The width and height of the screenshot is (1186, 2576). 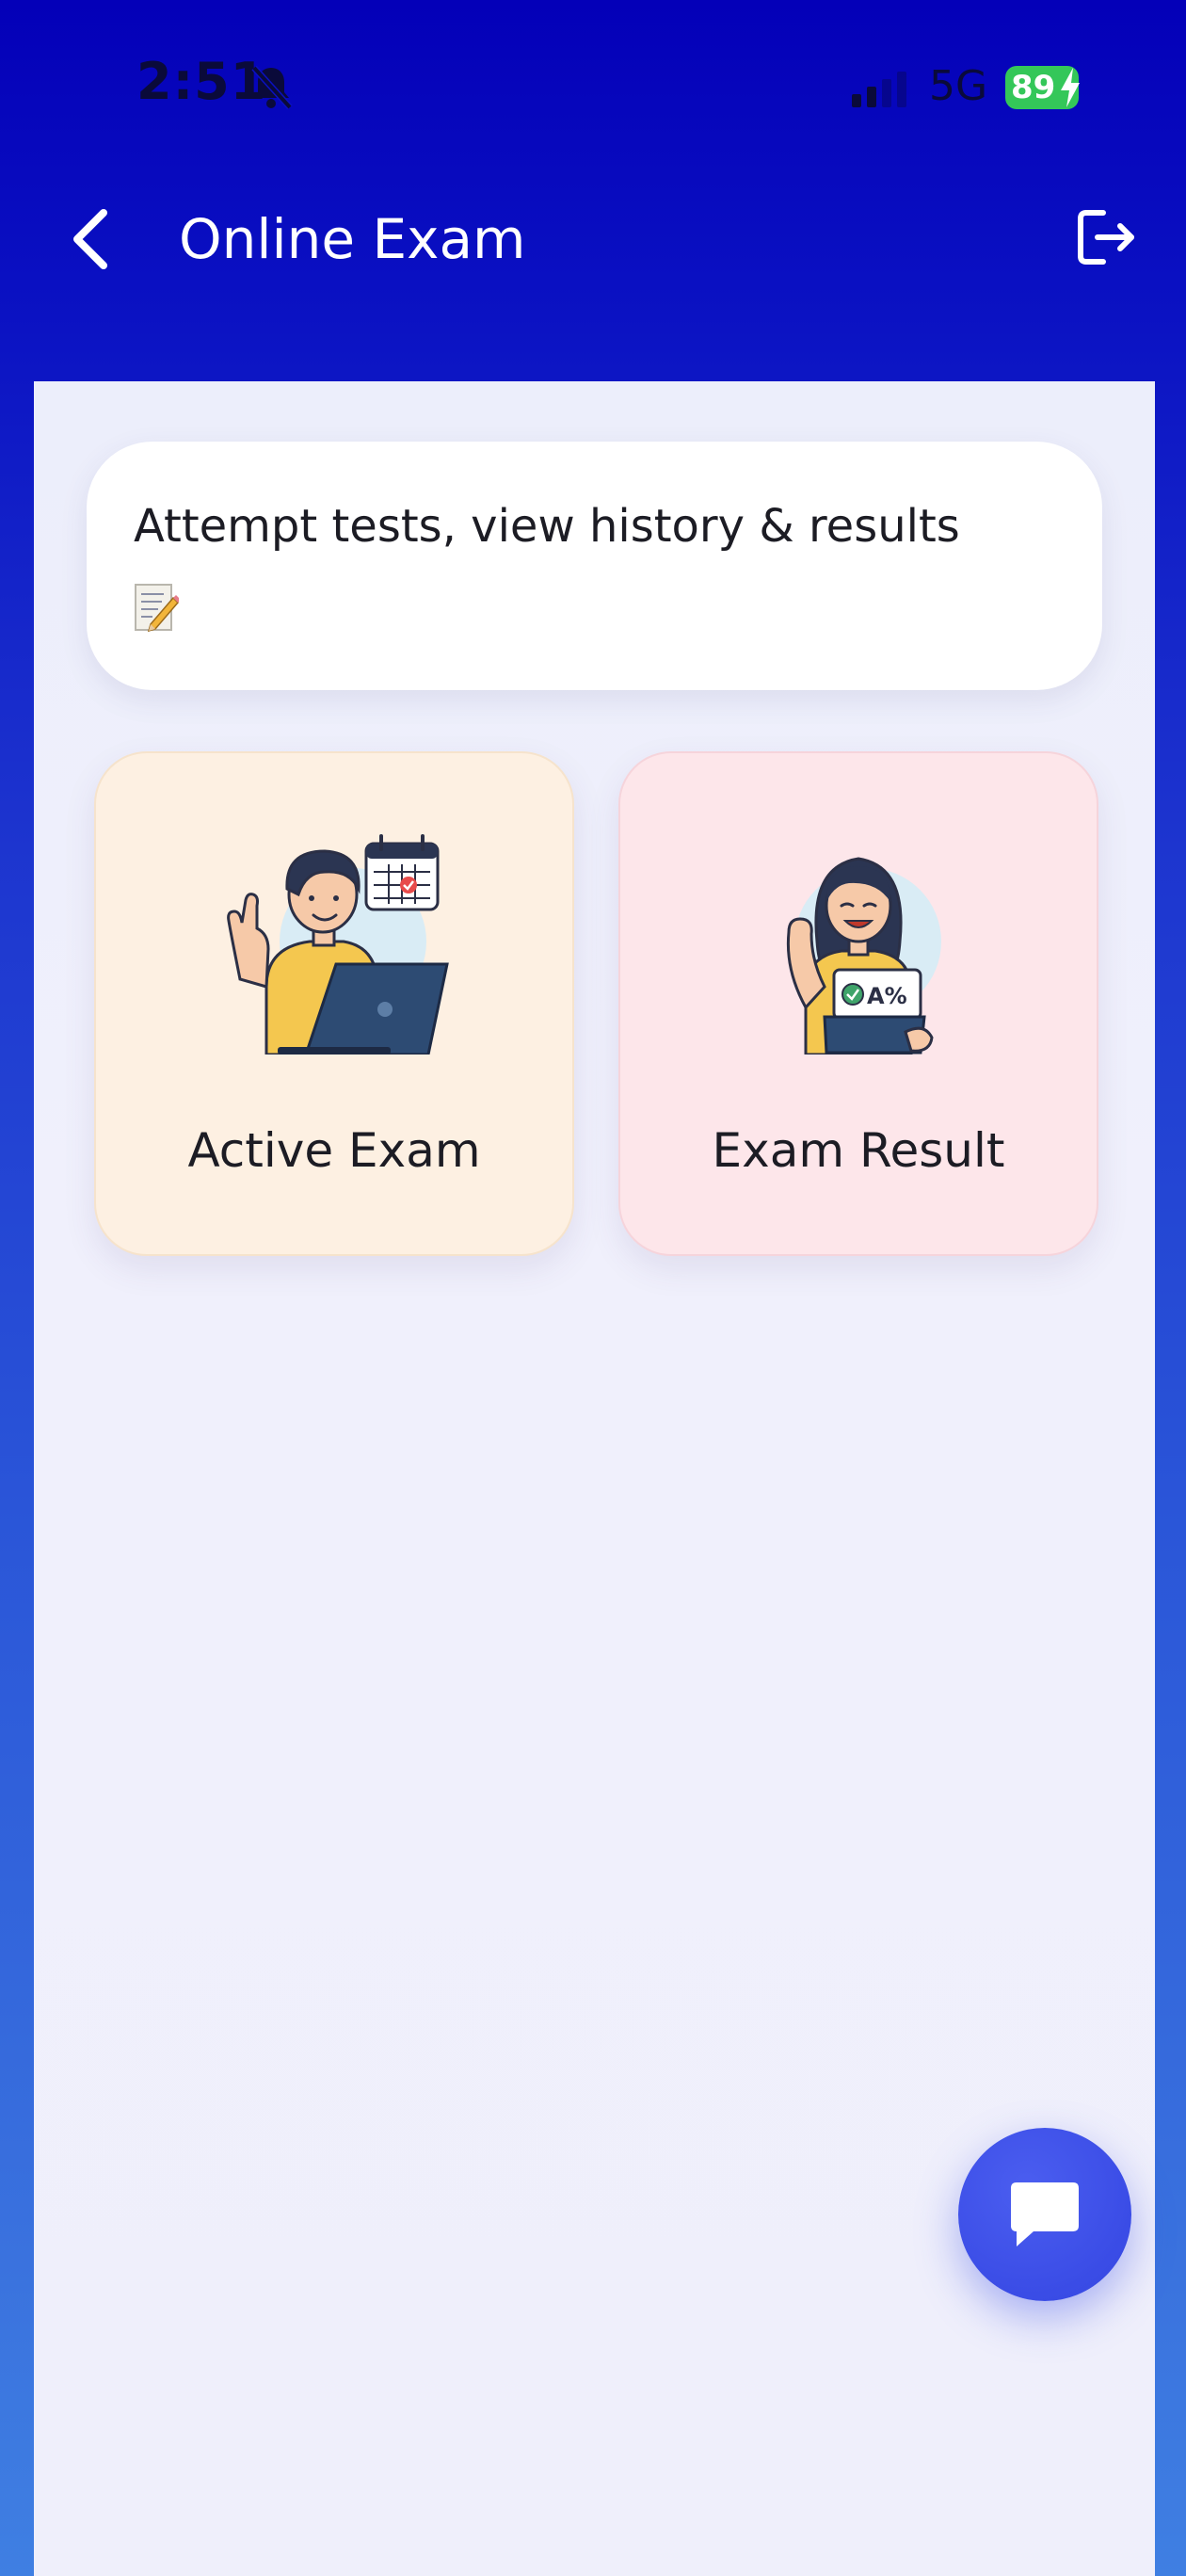 I want to click on active-exam-tile: Active Exam, so click(x=334, y=1003).